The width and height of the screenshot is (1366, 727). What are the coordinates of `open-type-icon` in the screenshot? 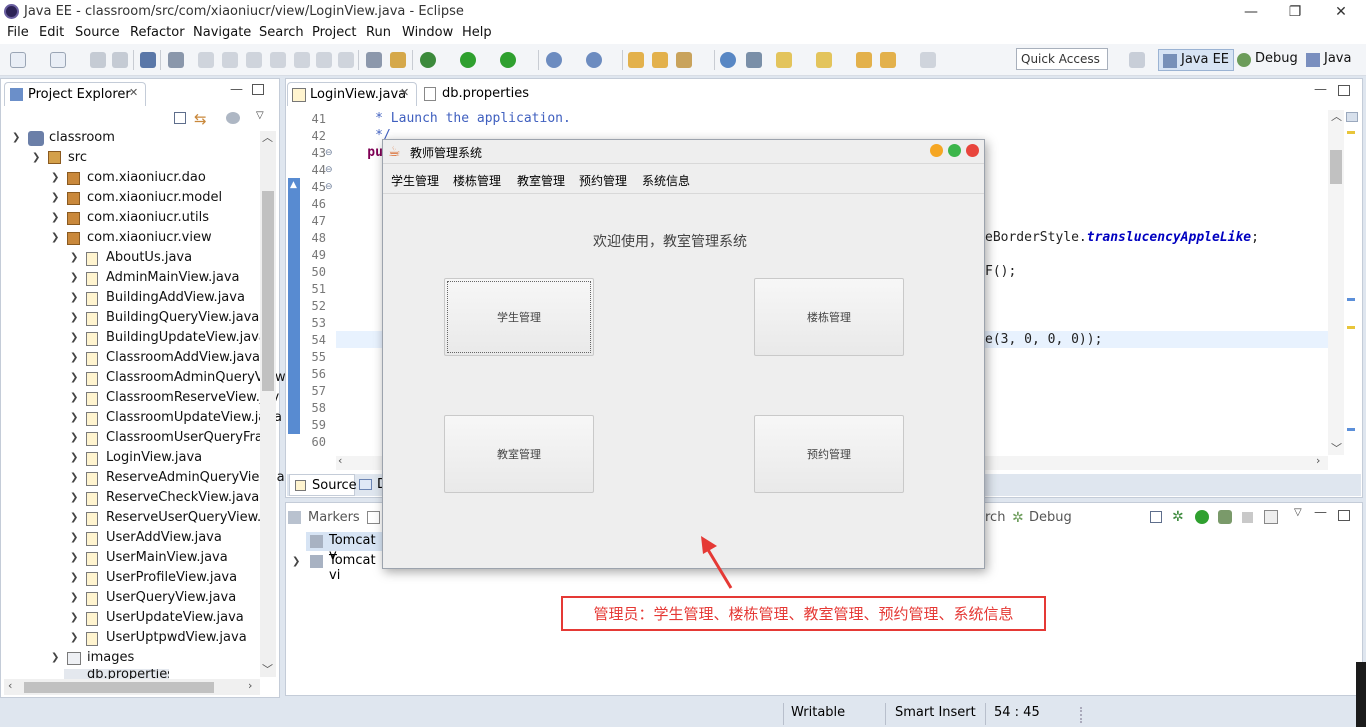 It's located at (636, 60).